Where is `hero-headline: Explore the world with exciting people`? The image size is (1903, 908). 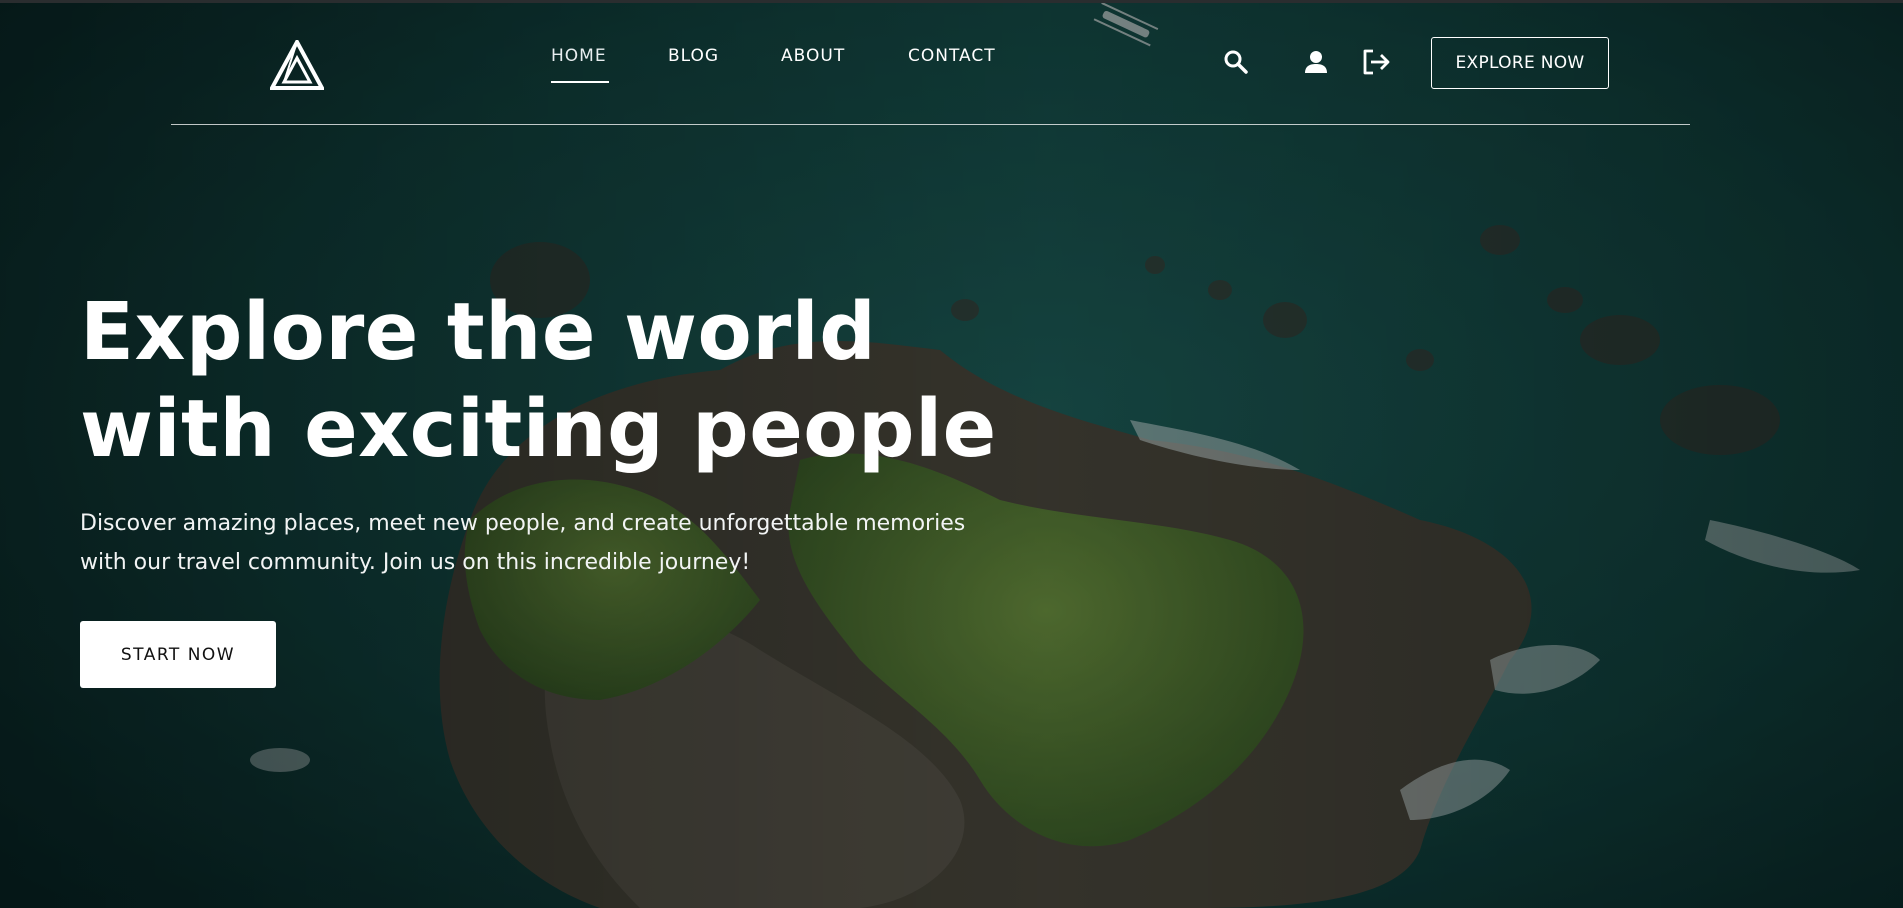 hero-headline: Explore the world with exciting people is located at coordinates (538, 381).